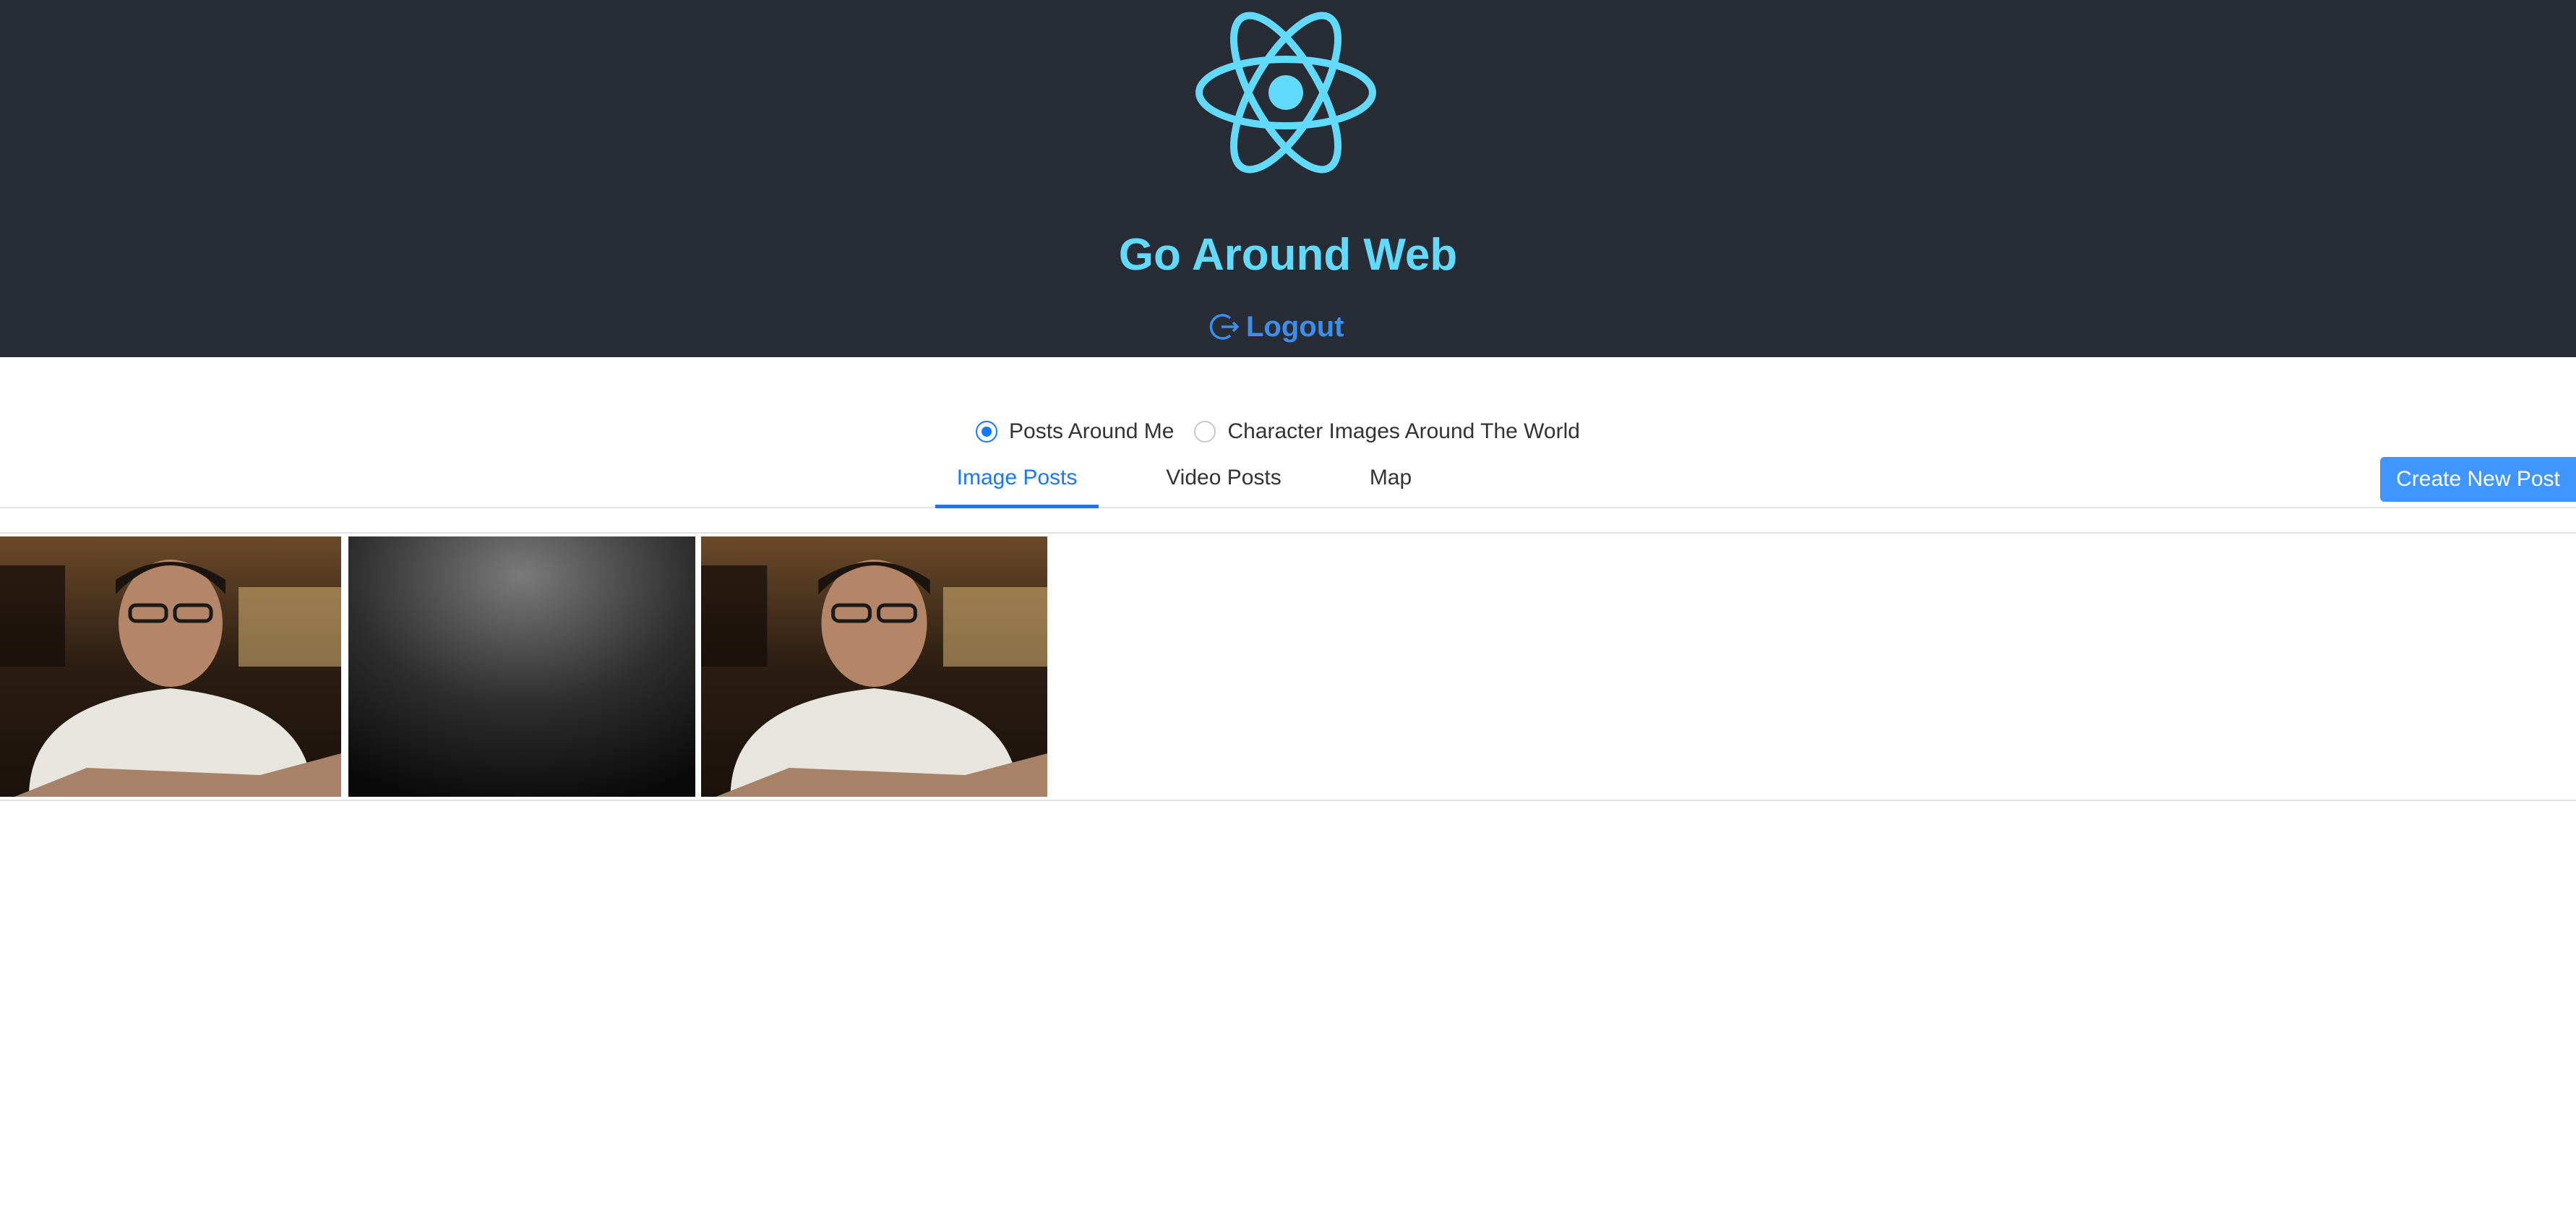 This screenshot has width=2576, height=1219. I want to click on create-new-post-button: Create New Post, so click(2478, 479).